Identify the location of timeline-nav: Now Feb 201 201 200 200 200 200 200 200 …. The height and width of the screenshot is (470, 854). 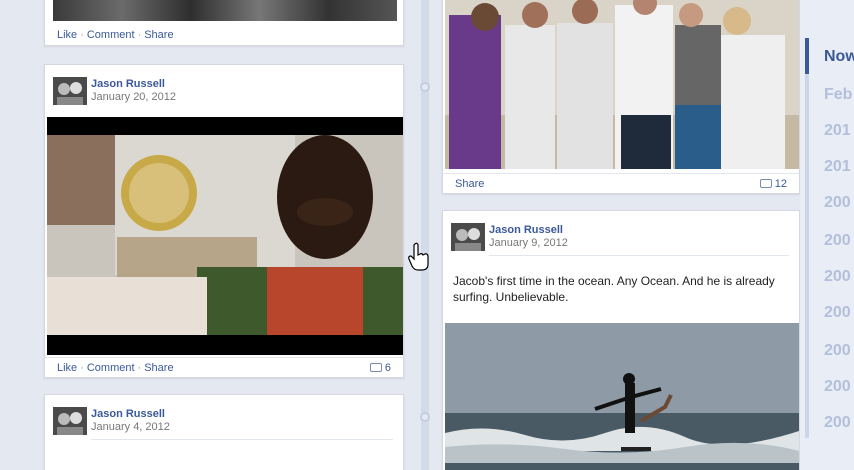
(827, 235).